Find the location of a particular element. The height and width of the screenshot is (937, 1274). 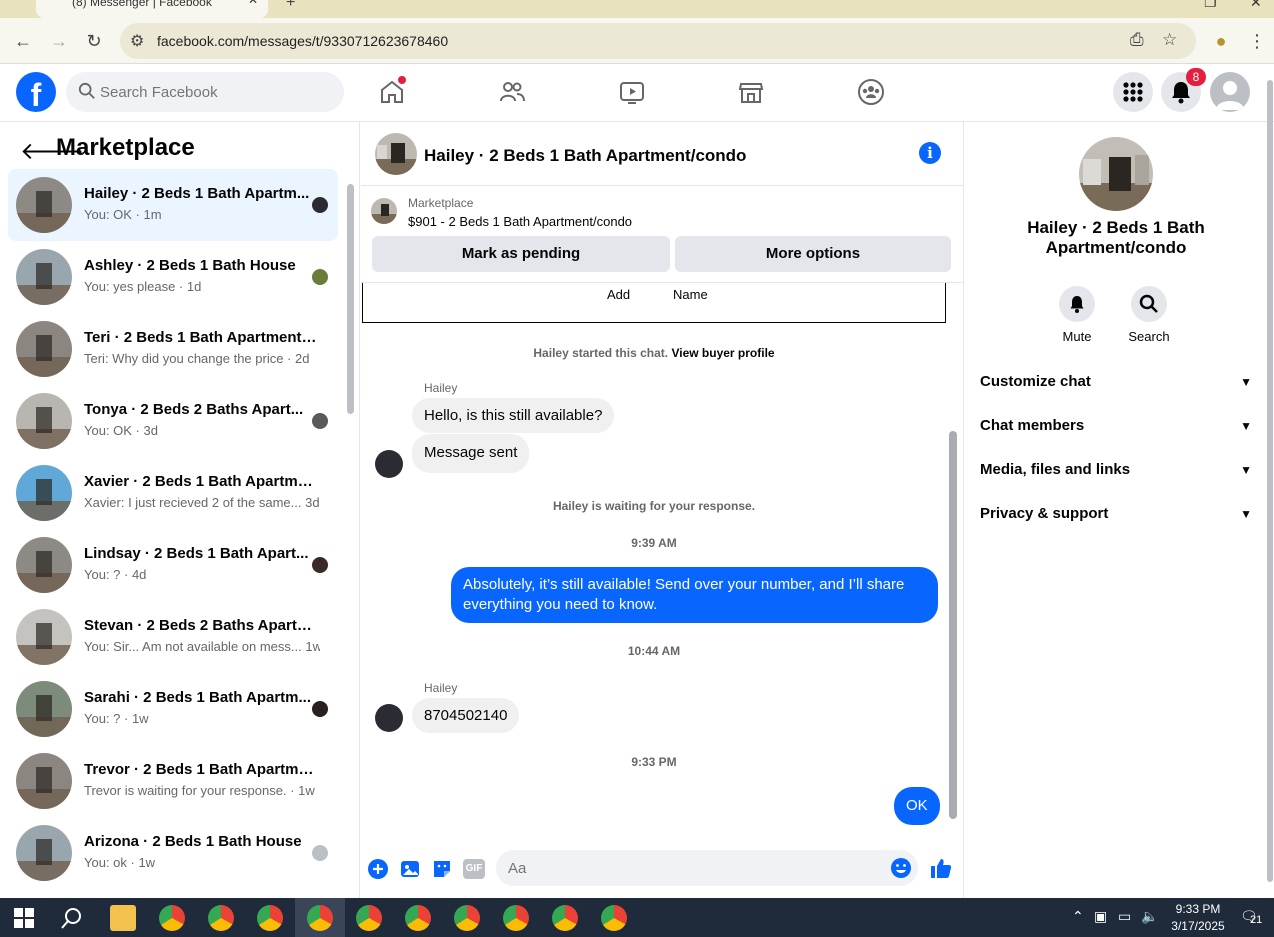

incoming-message: 8704502140 is located at coordinates (466, 715).